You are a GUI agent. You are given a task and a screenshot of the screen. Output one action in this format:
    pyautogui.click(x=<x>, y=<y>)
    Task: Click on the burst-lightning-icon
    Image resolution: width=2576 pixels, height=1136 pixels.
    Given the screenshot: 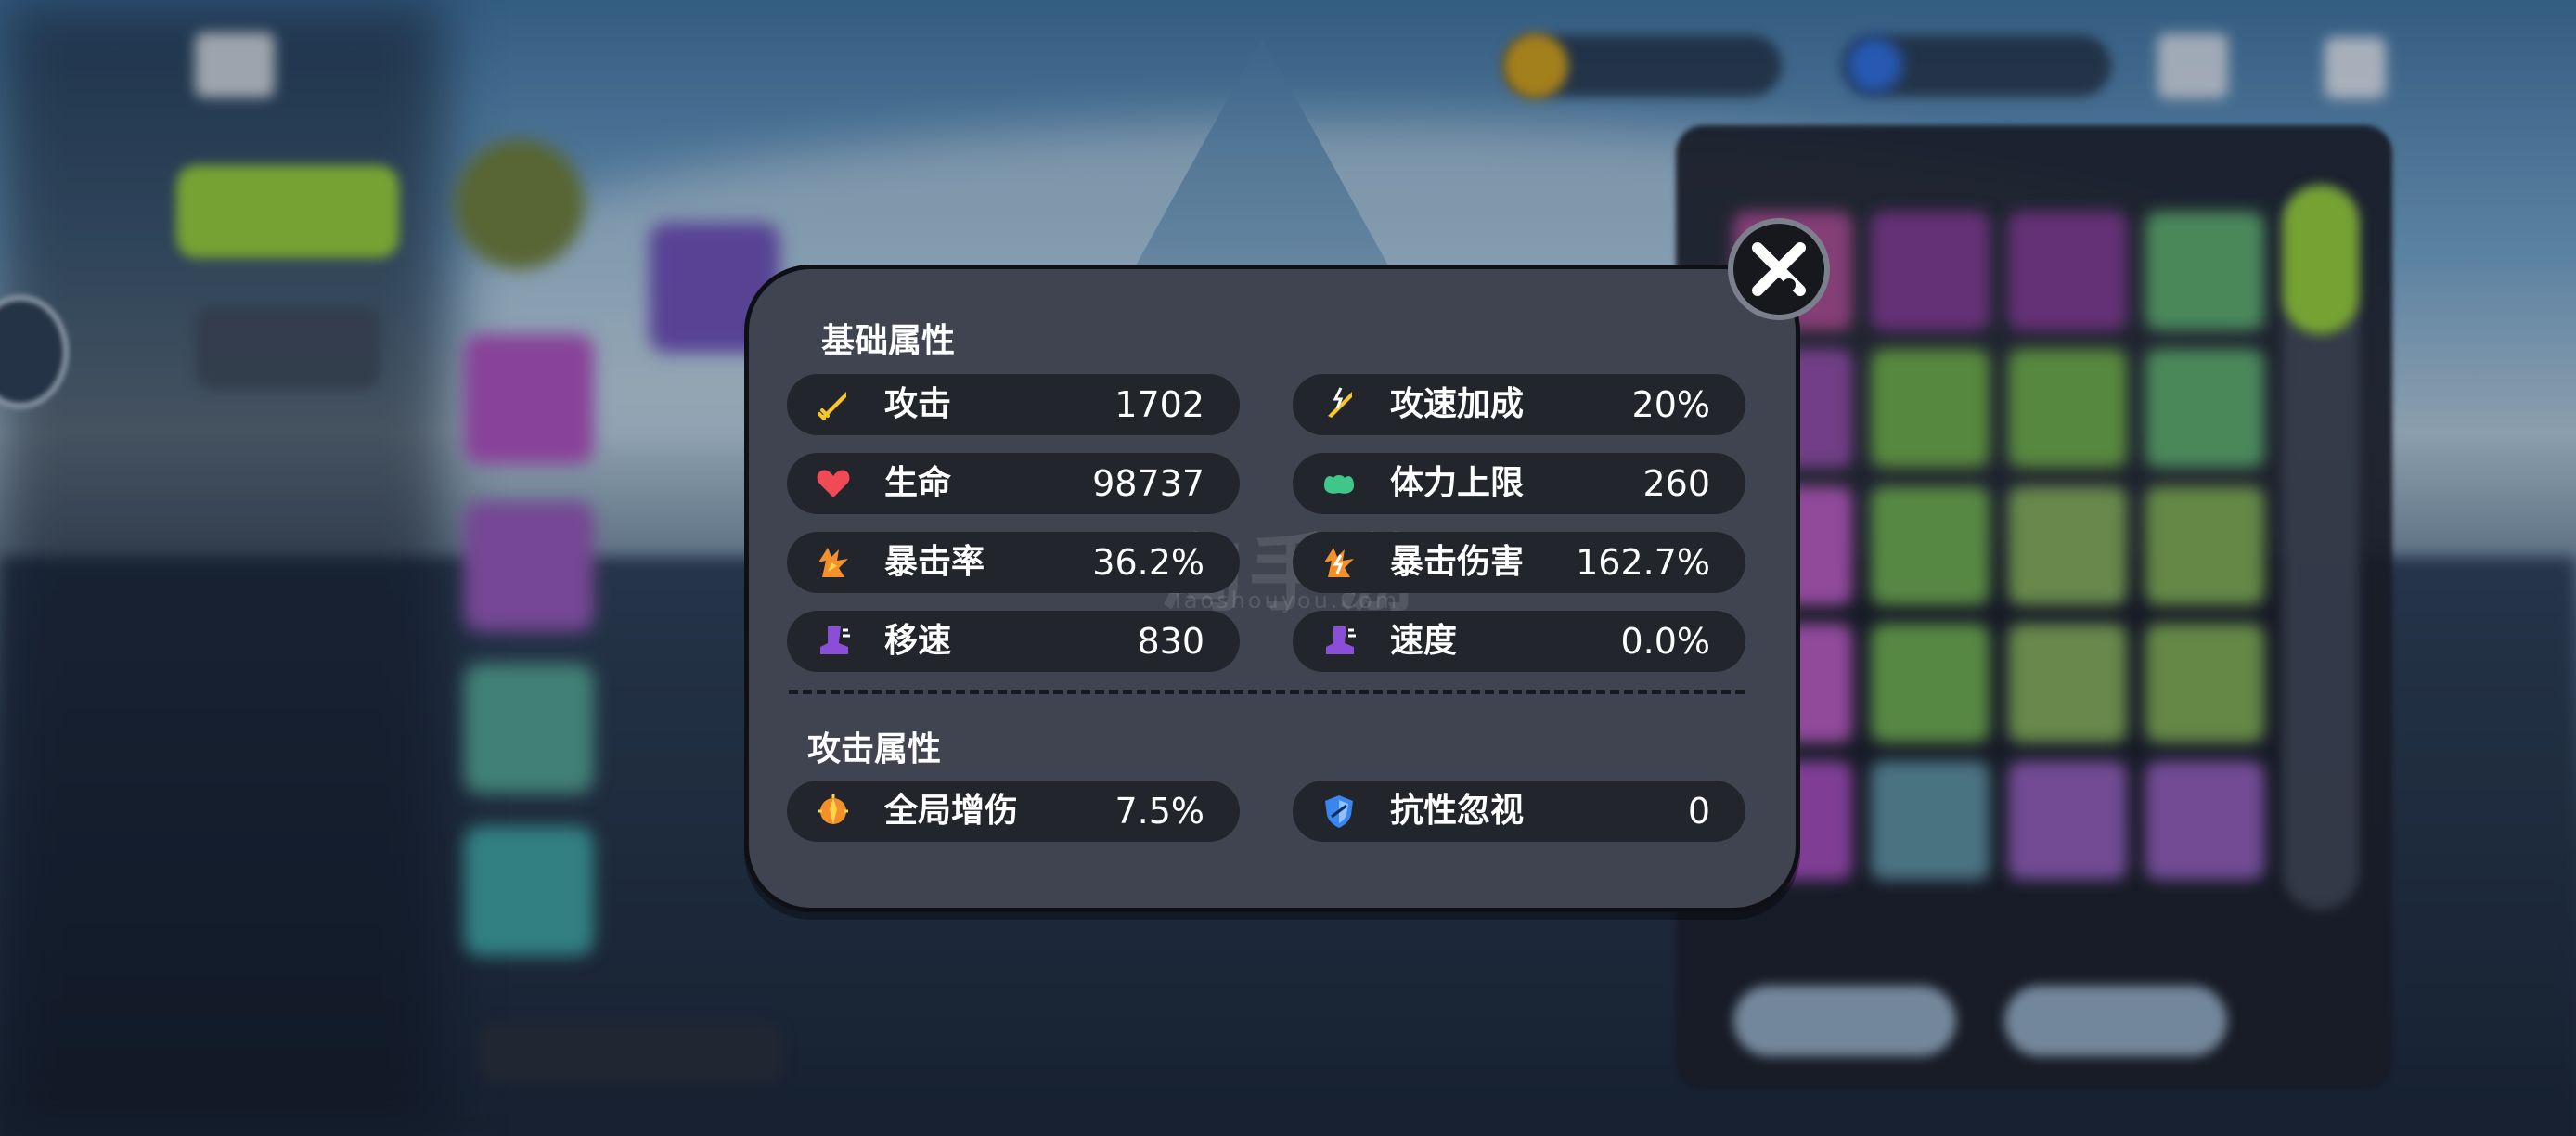 What is the action you would take?
    pyautogui.click(x=1339, y=562)
    